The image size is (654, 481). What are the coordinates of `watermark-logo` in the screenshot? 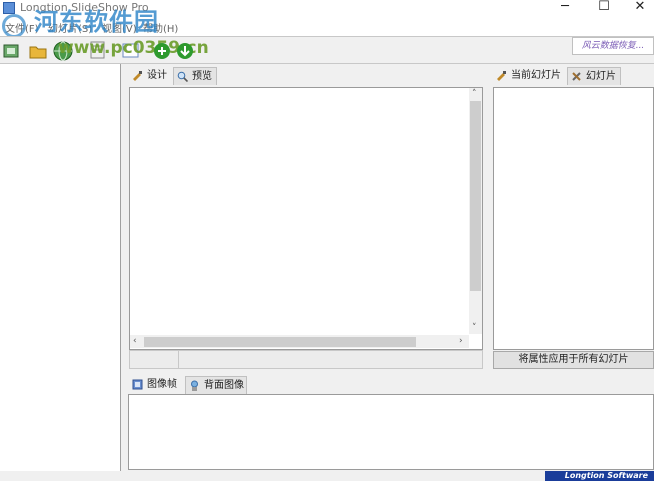 It's located at (14, 26).